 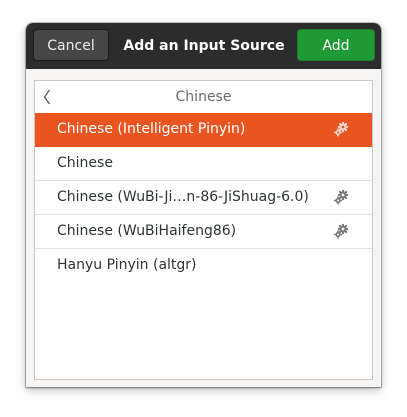 I want to click on list-header-title: Chinese, so click(x=203, y=97).